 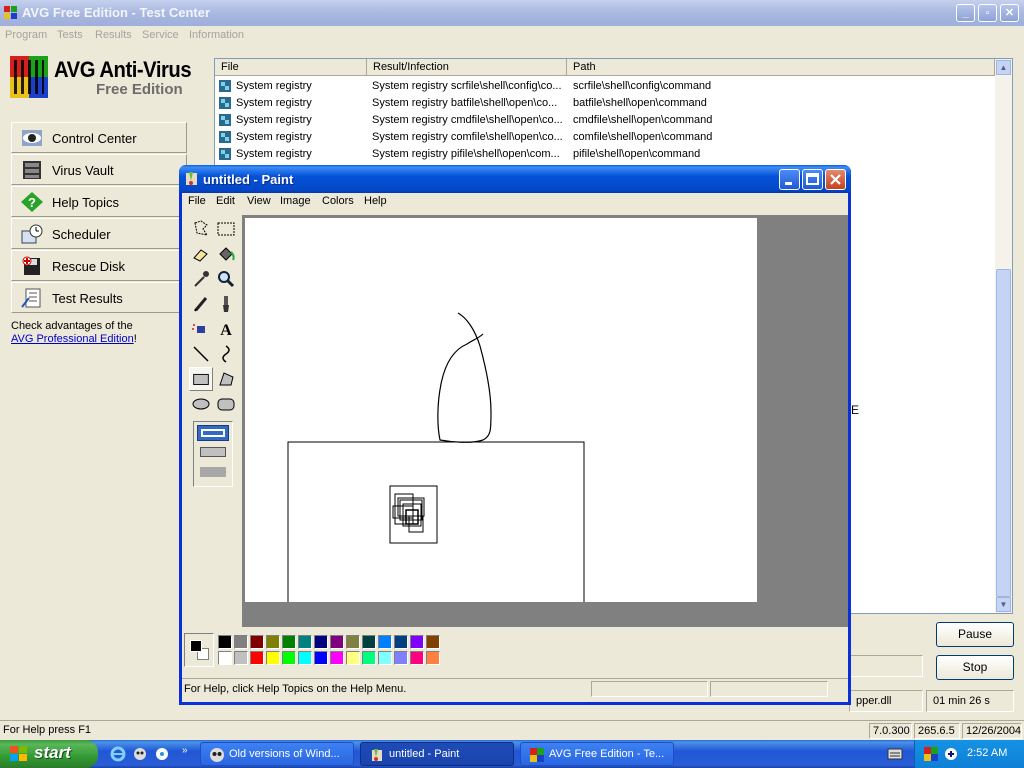 I want to click on outline-fill-option, so click(x=213, y=452).